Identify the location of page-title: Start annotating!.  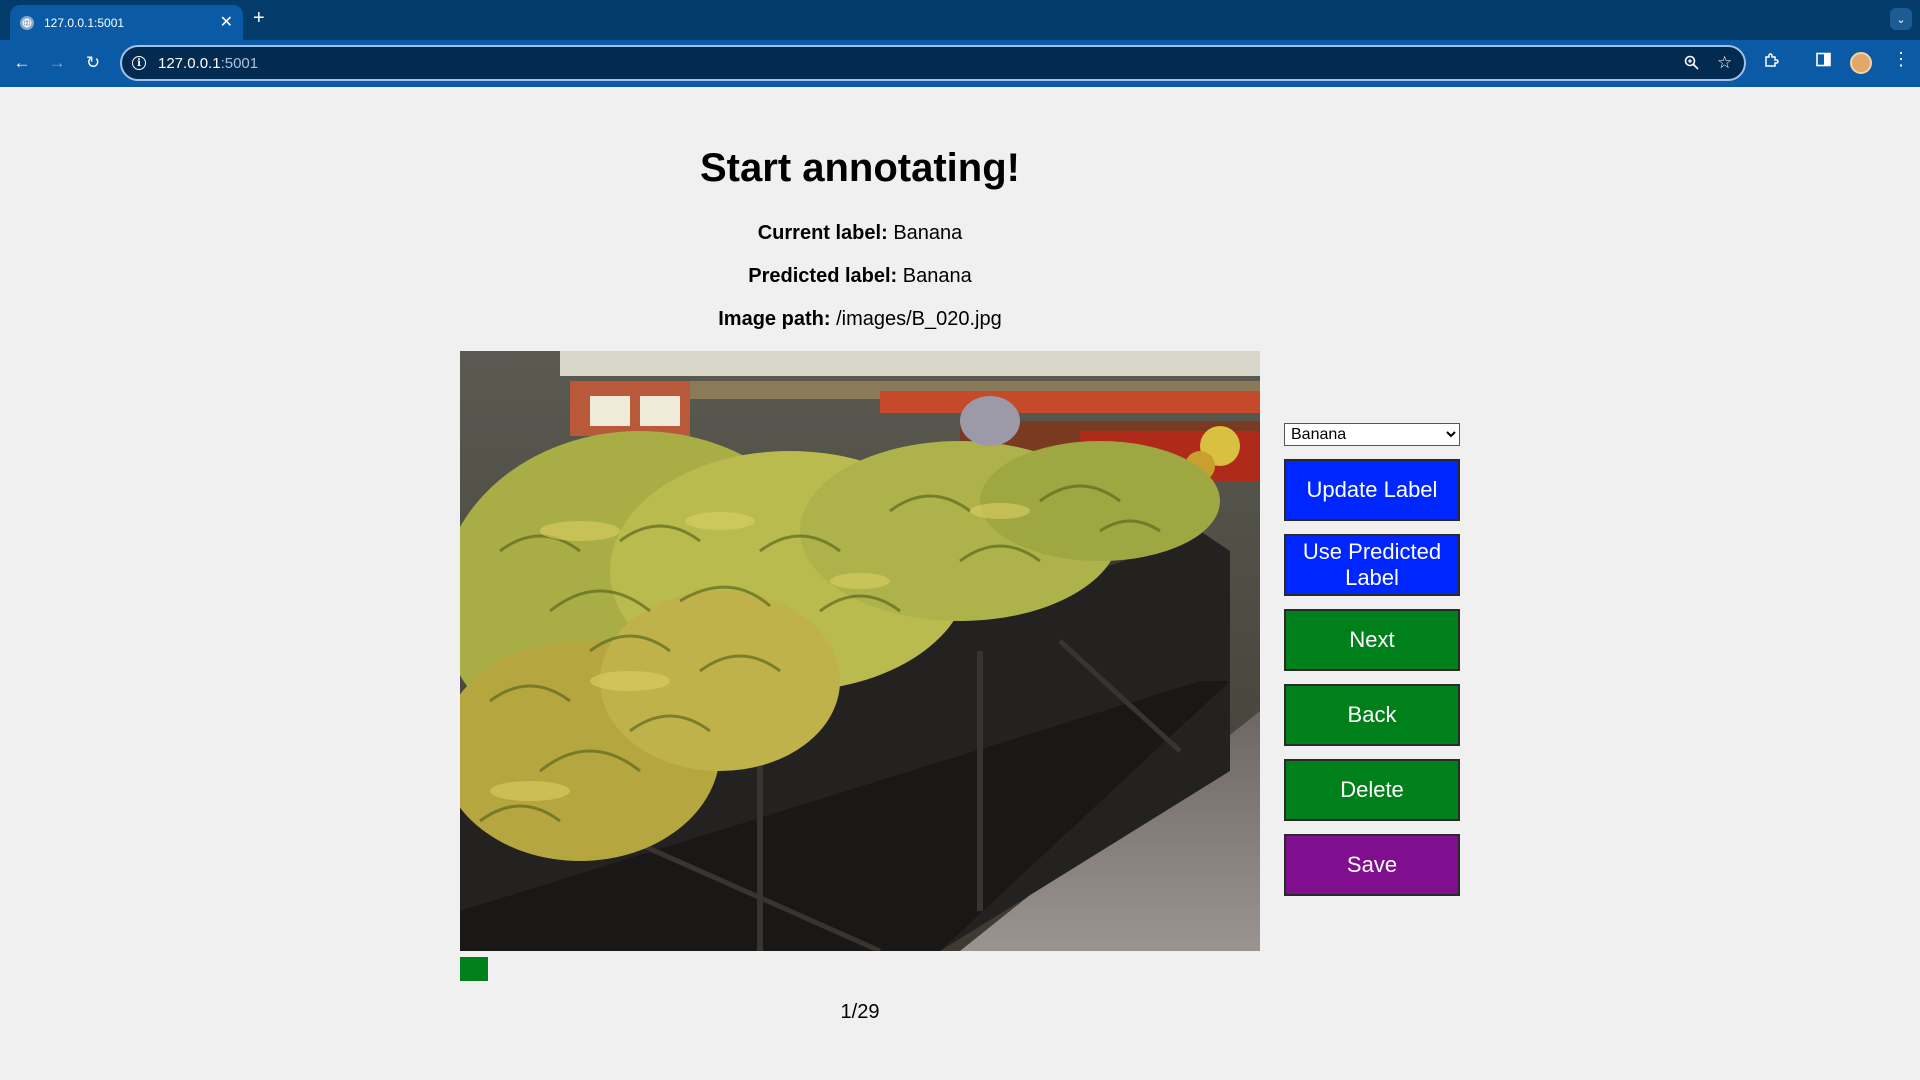
(860, 168).